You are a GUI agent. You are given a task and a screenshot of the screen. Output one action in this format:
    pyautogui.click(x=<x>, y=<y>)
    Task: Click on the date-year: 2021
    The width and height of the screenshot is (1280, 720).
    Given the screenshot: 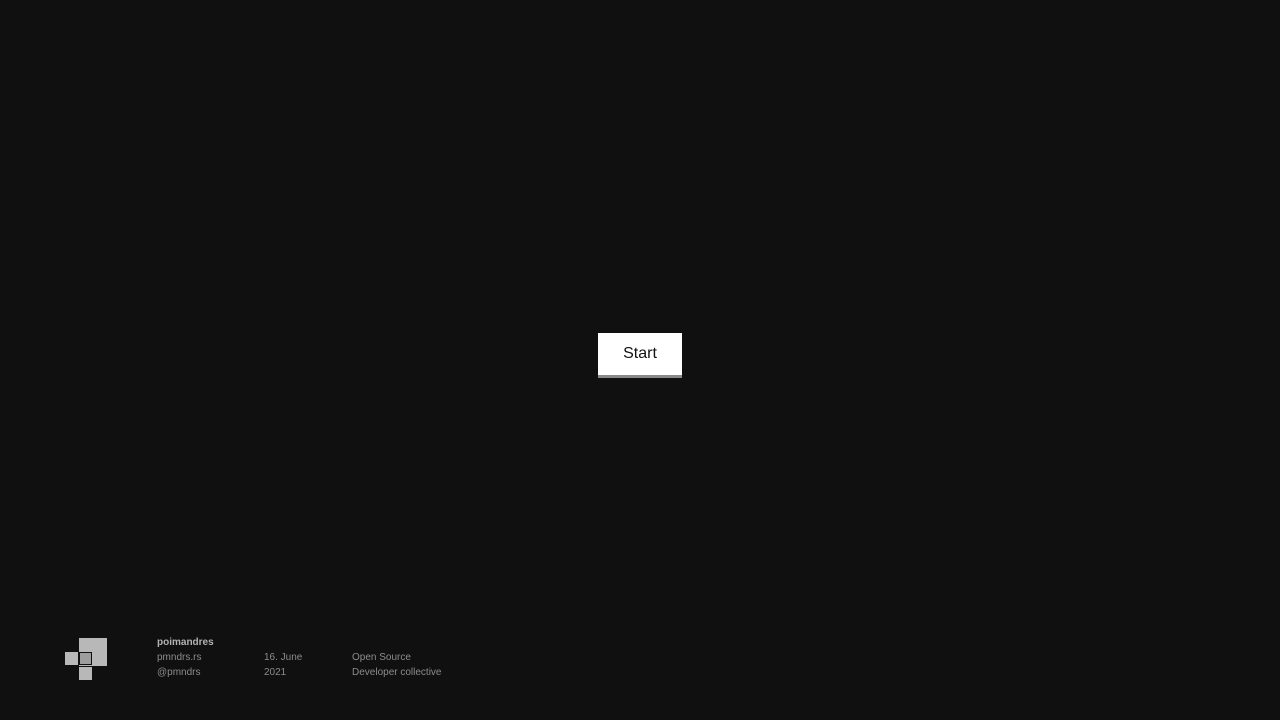 What is the action you would take?
    pyautogui.click(x=275, y=672)
    